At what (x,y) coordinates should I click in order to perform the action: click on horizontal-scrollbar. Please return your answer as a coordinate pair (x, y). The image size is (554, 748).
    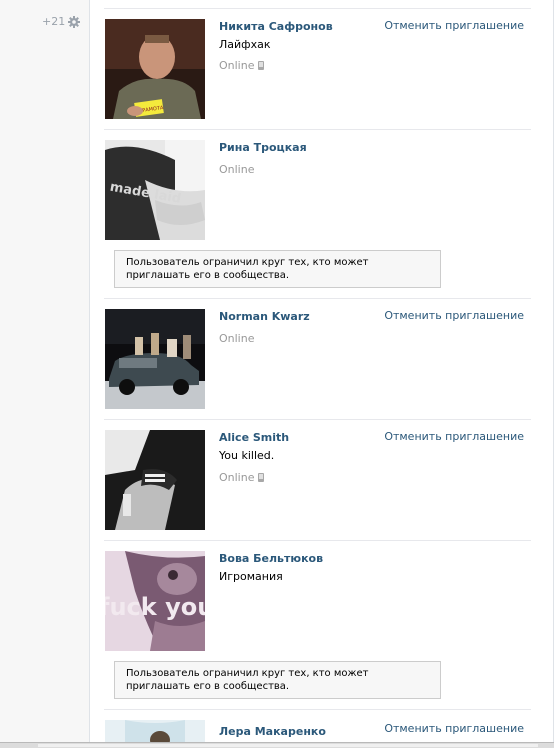
    Looking at the image, I should click on (277, 745).